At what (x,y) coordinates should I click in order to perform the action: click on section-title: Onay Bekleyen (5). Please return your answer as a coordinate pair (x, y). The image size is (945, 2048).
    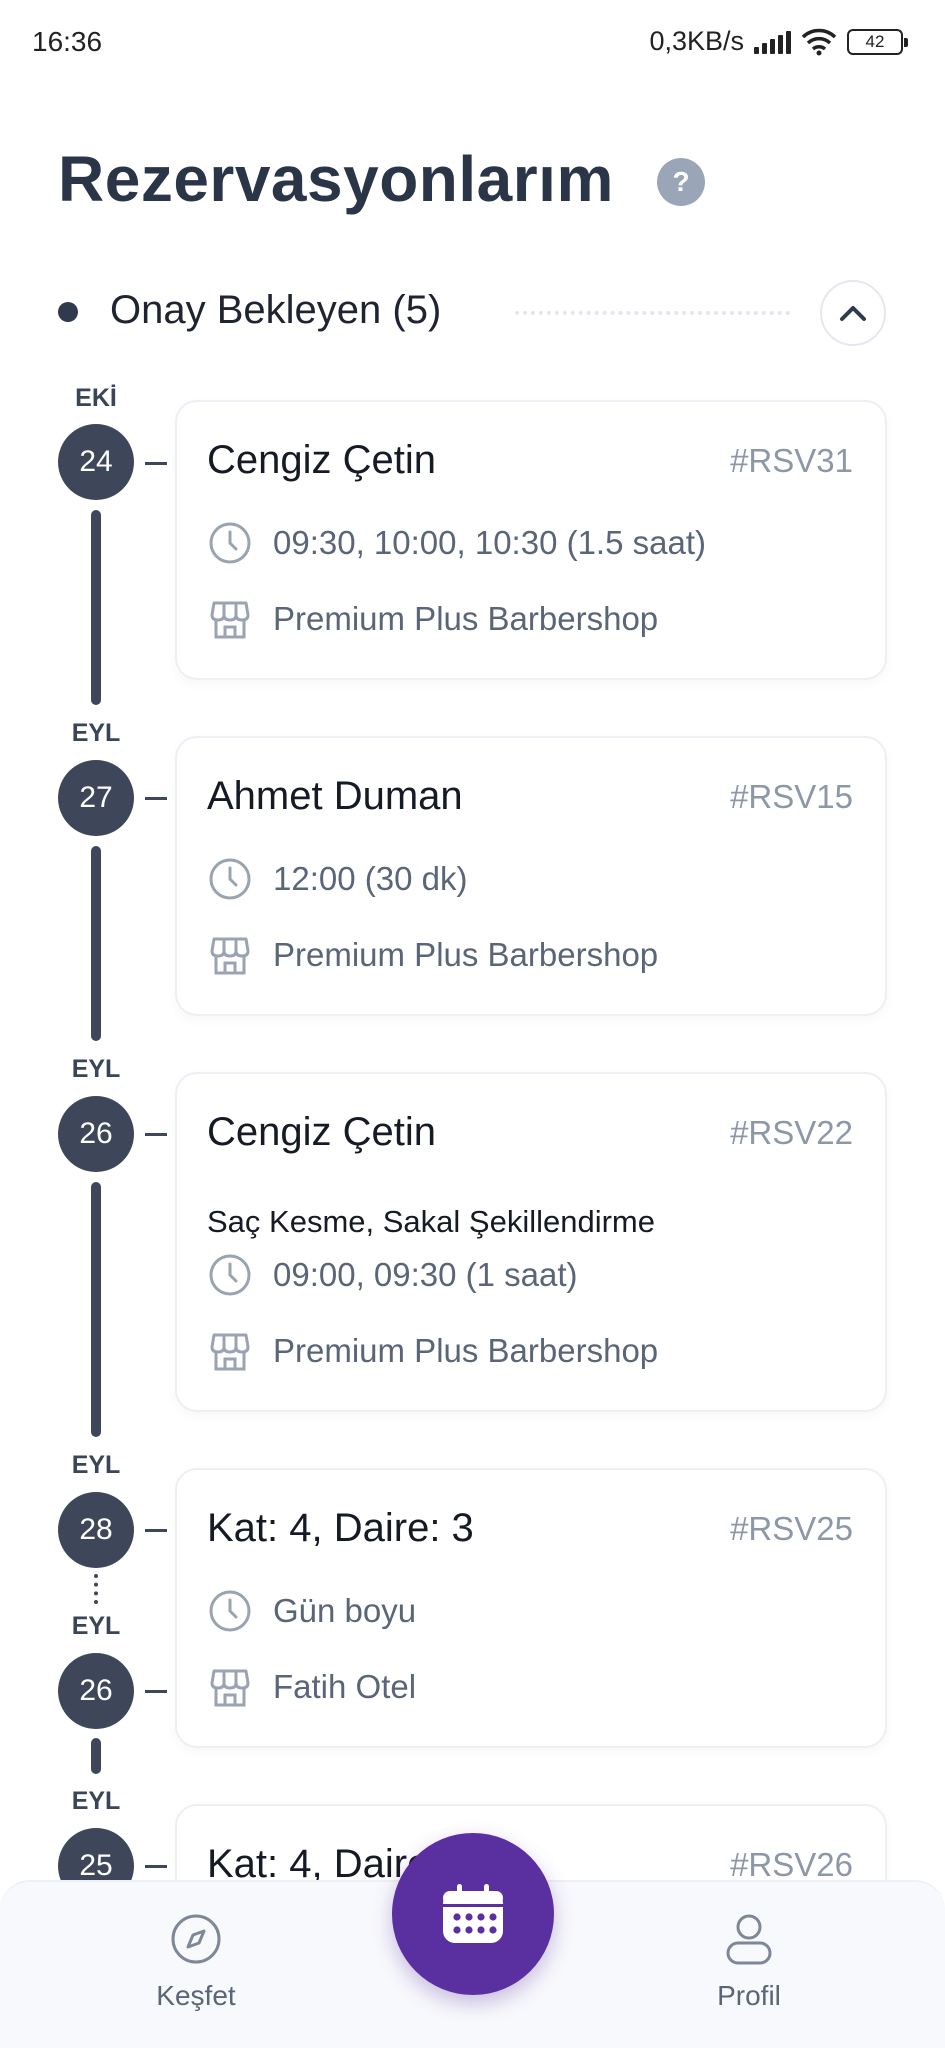
    Looking at the image, I should click on (275, 310).